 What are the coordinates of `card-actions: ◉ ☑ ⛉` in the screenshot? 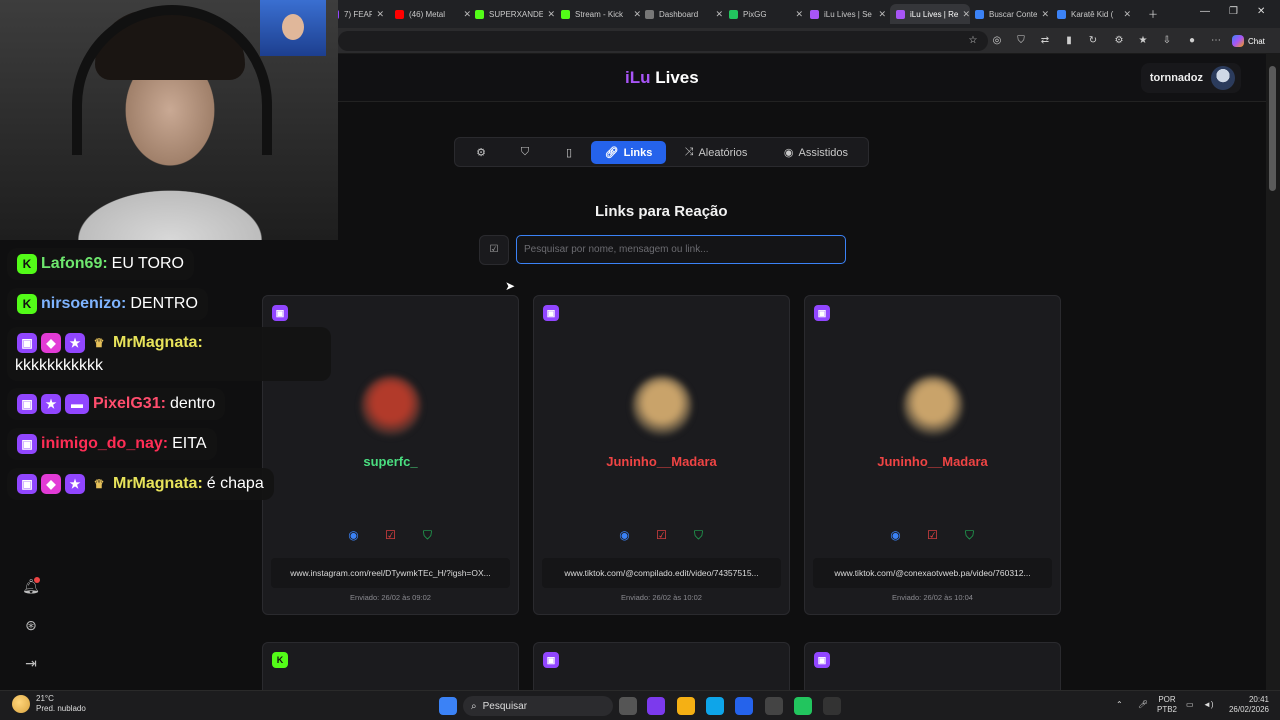 It's located at (390, 535).